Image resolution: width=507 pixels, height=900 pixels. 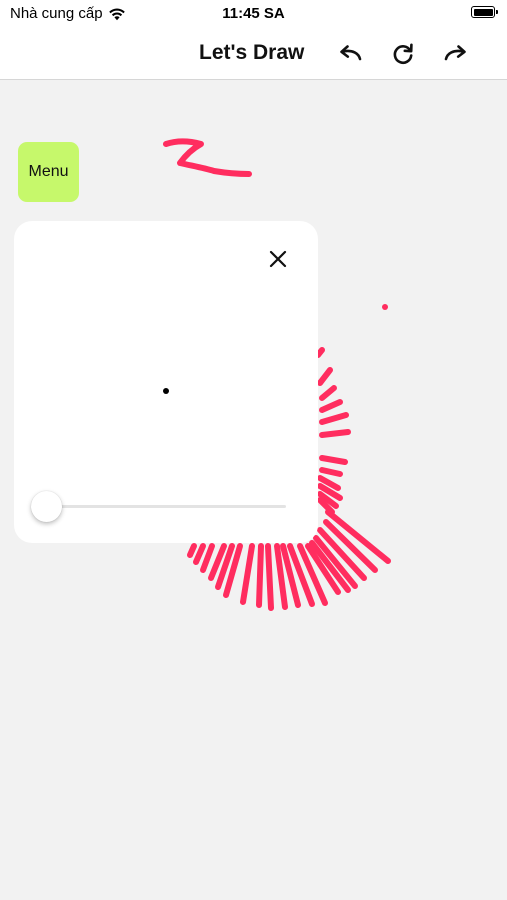 I want to click on close-icon, so click(x=278, y=259).